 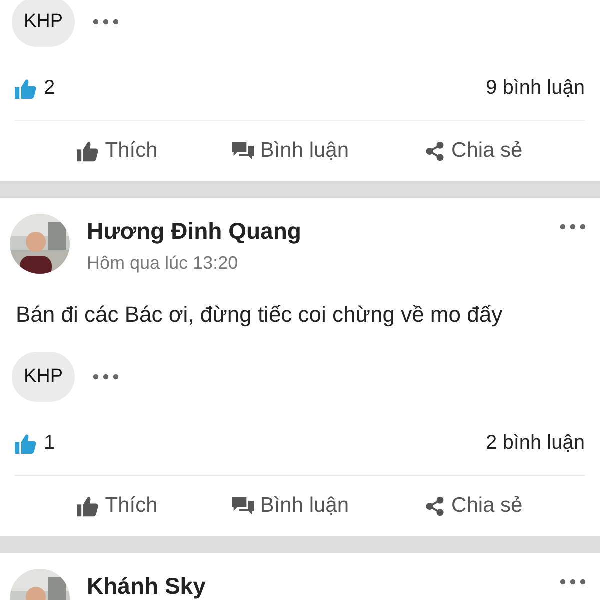 I want to click on author-name: Khánh Sky, so click(x=323, y=586).